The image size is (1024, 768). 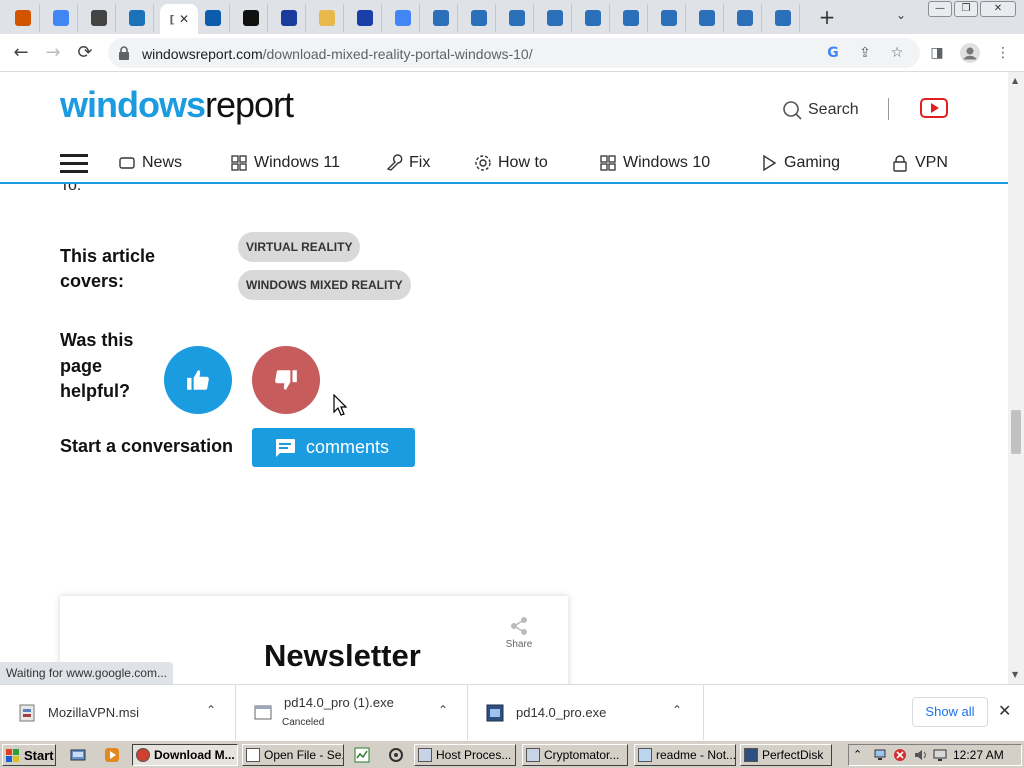 I want to click on nav-item-gaming: Gaming, so click(x=800, y=163).